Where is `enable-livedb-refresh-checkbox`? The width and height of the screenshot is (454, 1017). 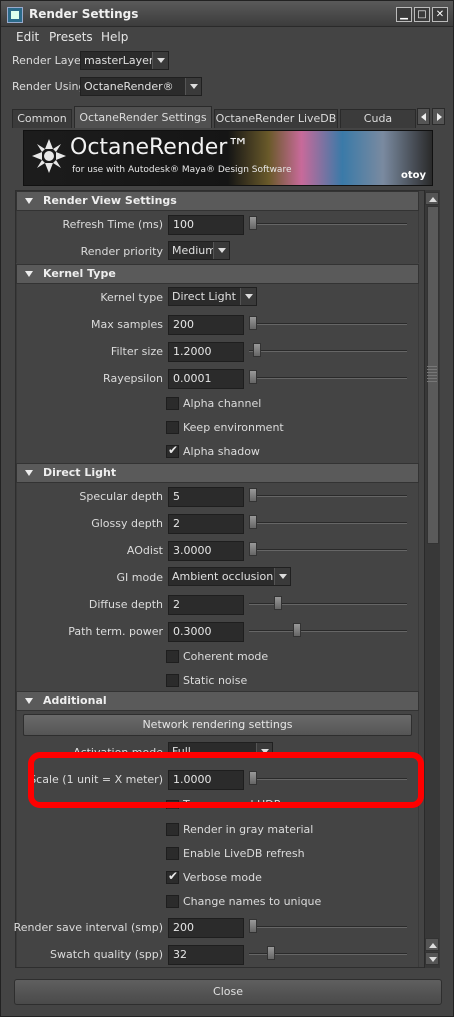
enable-livedb-refresh-checkbox is located at coordinates (172, 853).